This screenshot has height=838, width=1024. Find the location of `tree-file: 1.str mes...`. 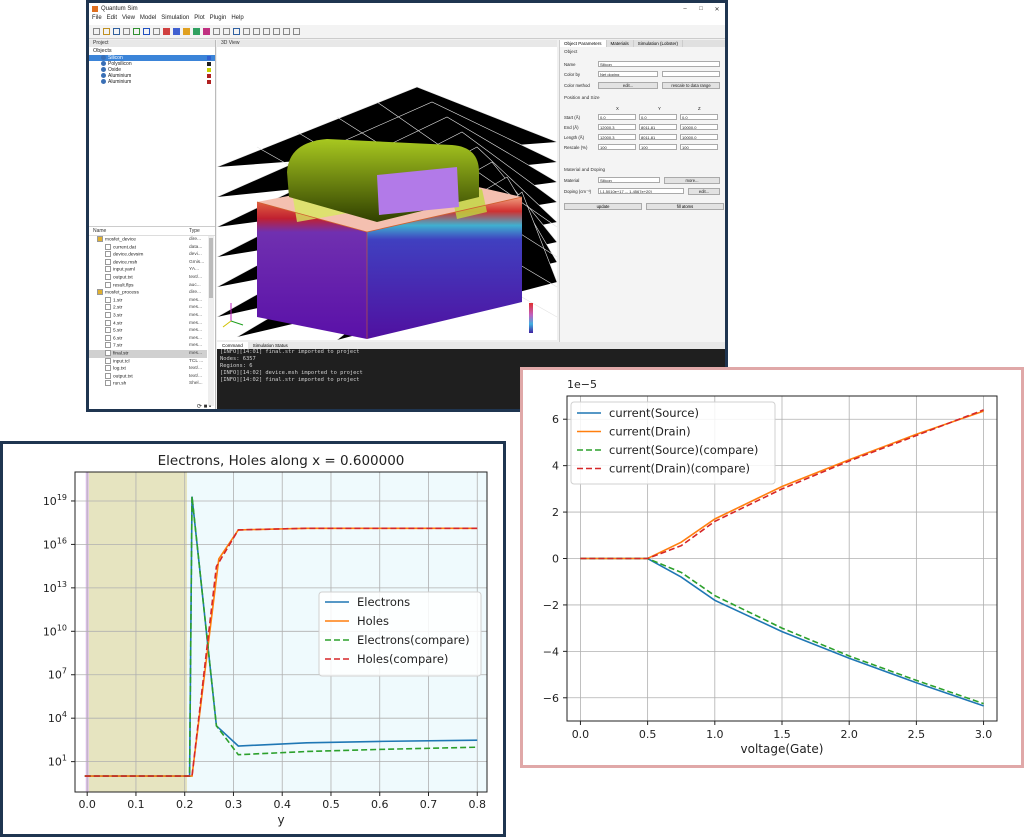

tree-file: 1.str mes... is located at coordinates (148, 300).